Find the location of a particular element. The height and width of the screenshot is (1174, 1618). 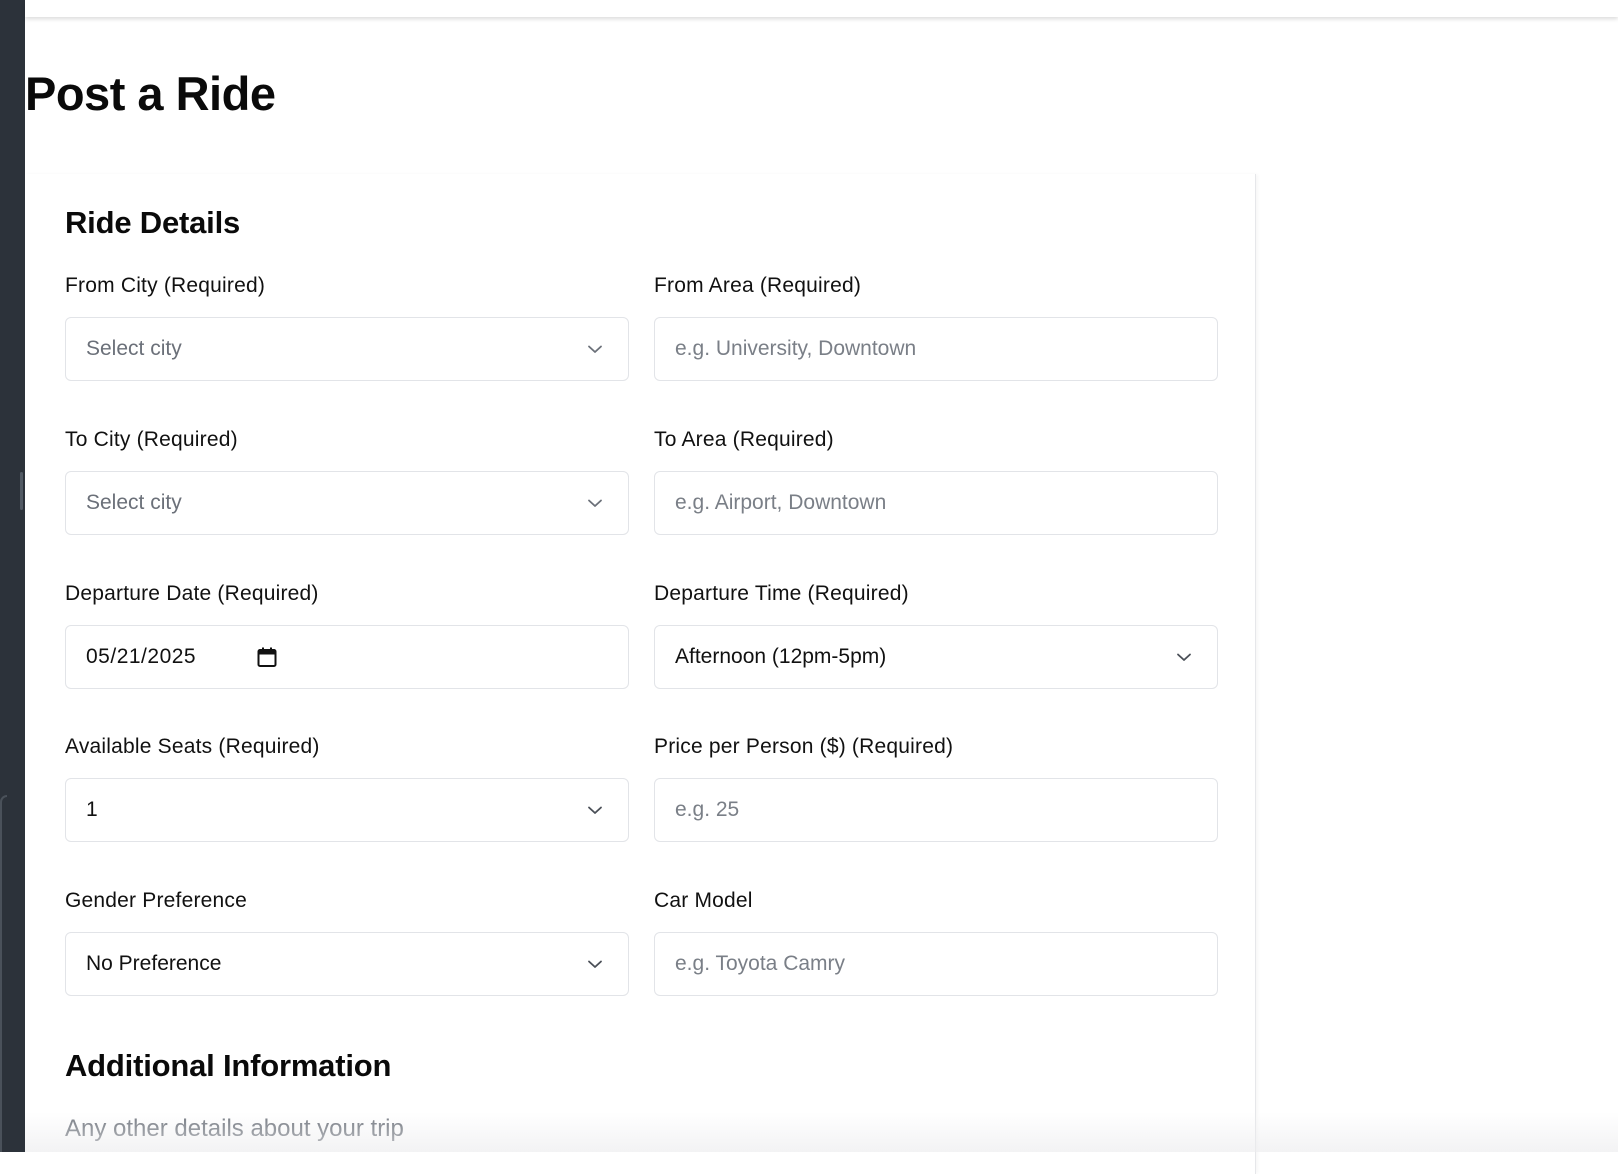

from-area-input-wrapper is located at coordinates (936, 349).